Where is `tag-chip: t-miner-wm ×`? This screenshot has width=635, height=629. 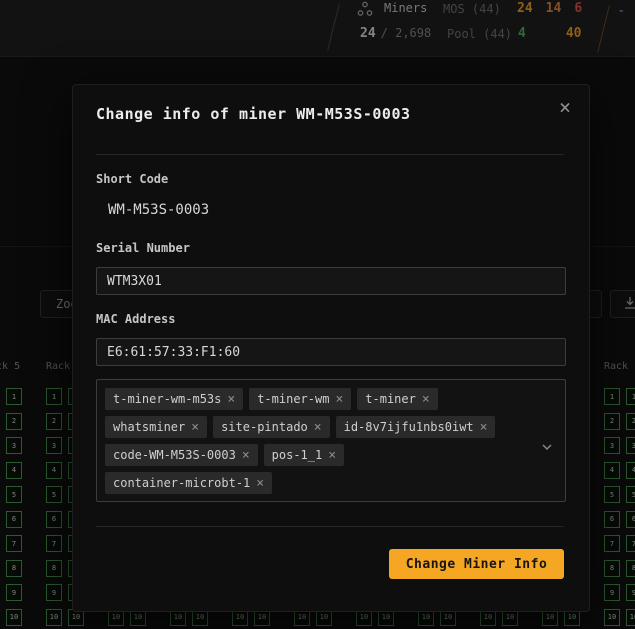 tag-chip: t-miner-wm × is located at coordinates (300, 399).